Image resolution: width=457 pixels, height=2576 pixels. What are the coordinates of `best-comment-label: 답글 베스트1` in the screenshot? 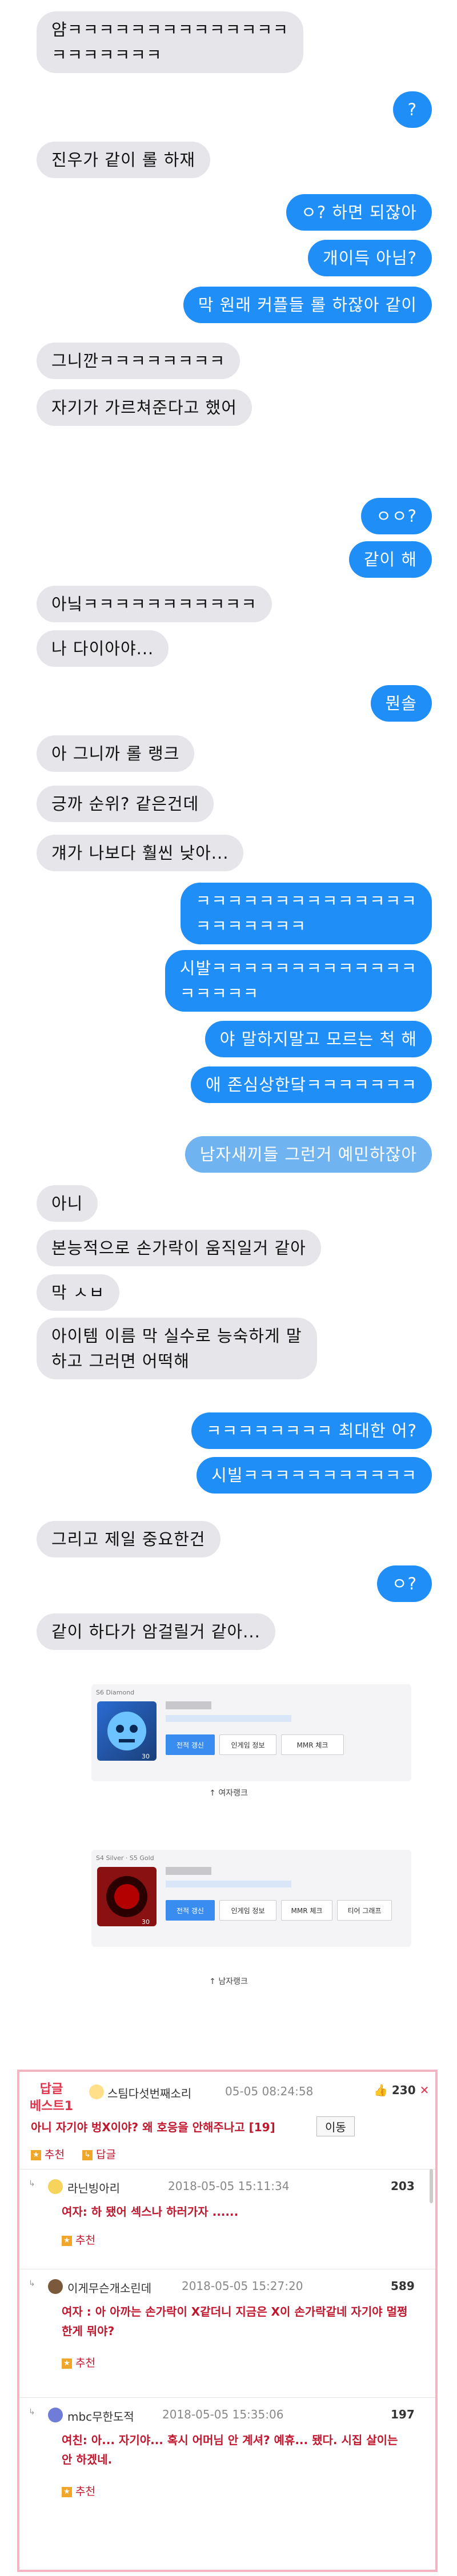 It's located at (52, 2098).